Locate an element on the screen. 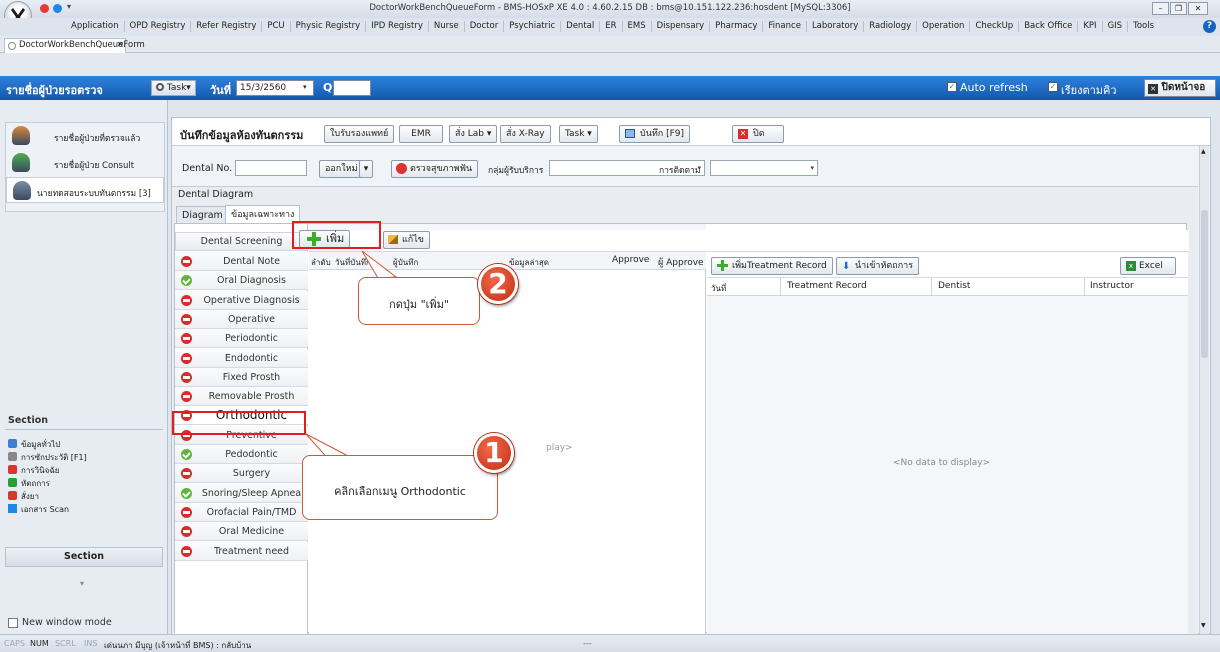 This screenshot has width=1220, height=652. scroll-up-icon: ▲ is located at coordinates (1203, 151).